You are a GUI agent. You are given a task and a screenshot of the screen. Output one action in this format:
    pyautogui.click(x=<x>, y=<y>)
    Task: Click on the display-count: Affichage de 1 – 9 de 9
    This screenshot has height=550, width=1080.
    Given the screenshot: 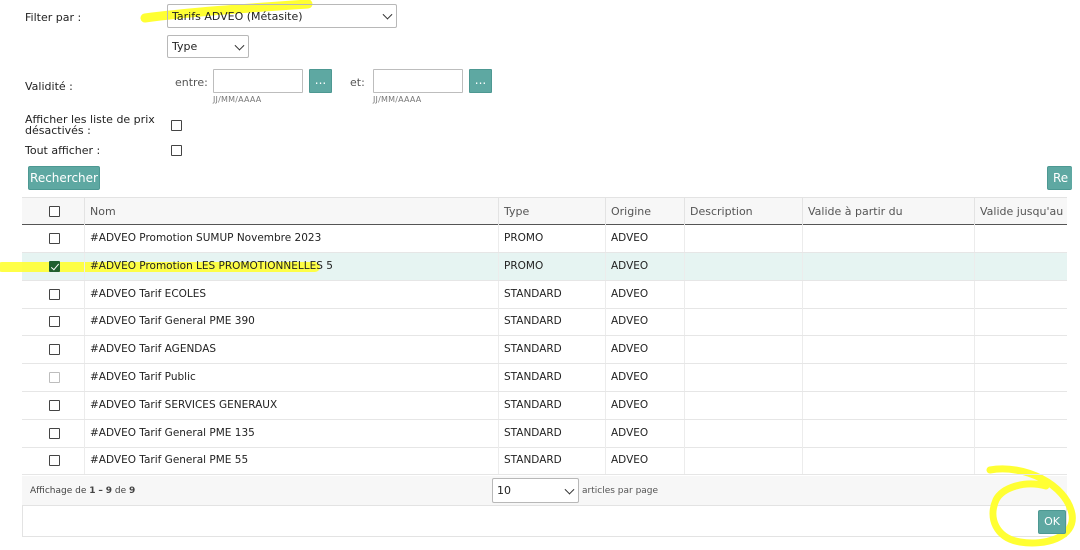 What is the action you would take?
    pyautogui.click(x=82, y=491)
    